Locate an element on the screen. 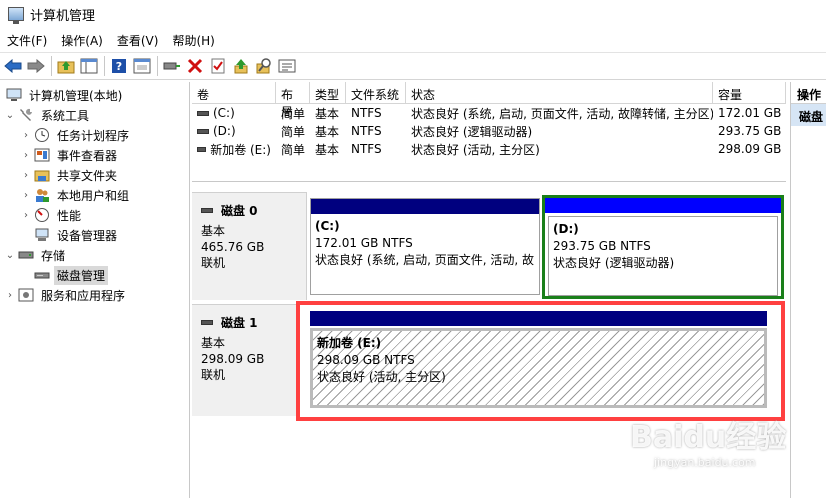 Image resolution: width=826 pixels, height=498 pixels. up-arrow-icon is located at coordinates (241, 66).